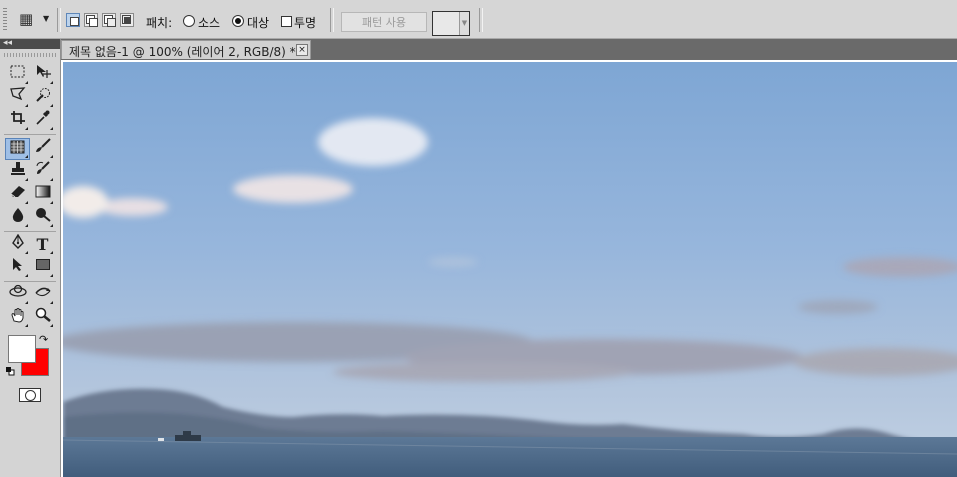  What do you see at coordinates (286, 21) in the screenshot?
I see `transparent-checkbox` at bounding box center [286, 21].